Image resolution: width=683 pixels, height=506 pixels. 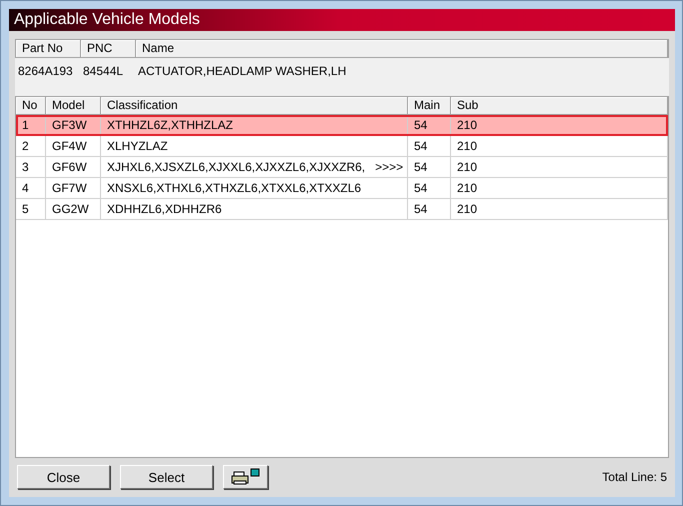 I want to click on print-button, so click(x=245, y=477).